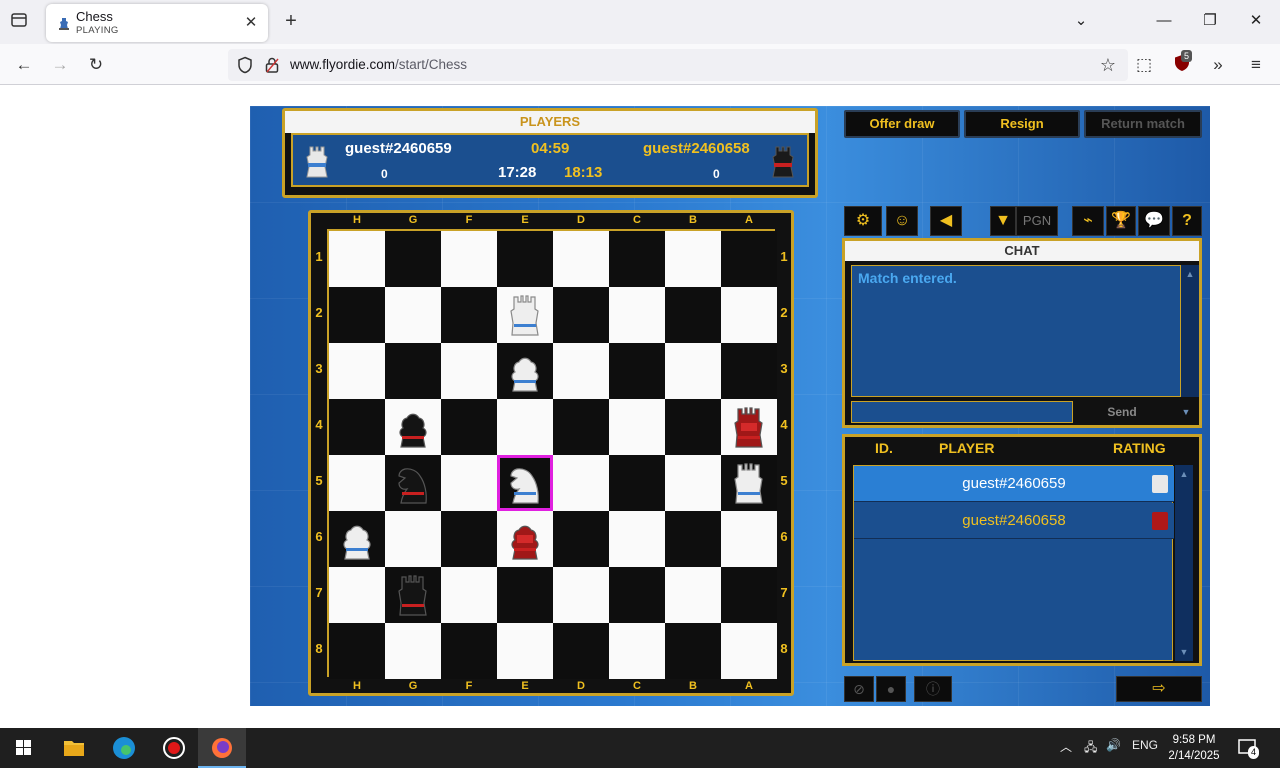  What do you see at coordinates (1088, 221) in the screenshot?
I see `shoe-icon: ⌁` at bounding box center [1088, 221].